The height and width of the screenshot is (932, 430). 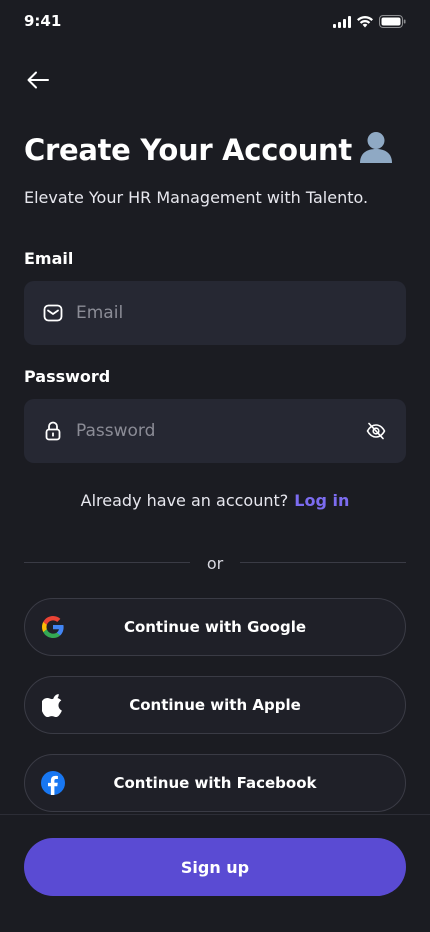 I want to click on password-input, so click(x=220, y=431).